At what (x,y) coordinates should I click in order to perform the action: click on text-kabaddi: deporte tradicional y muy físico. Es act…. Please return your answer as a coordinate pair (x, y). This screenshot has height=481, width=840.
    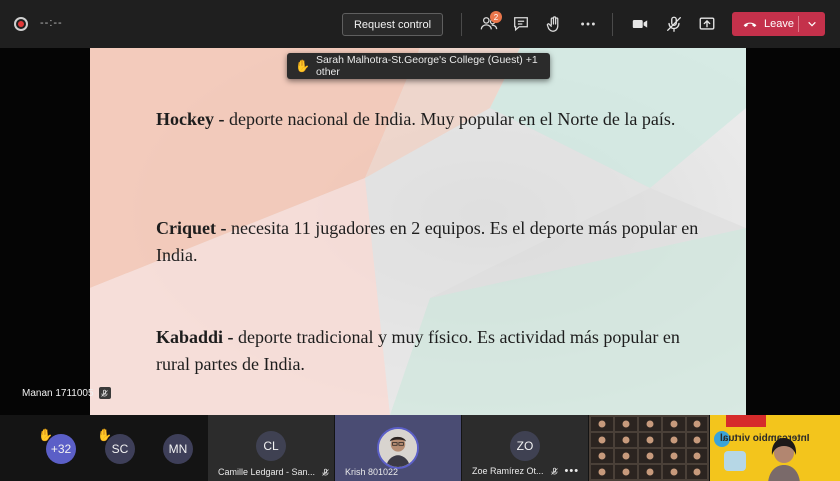
    Looking at the image, I should click on (418, 350).